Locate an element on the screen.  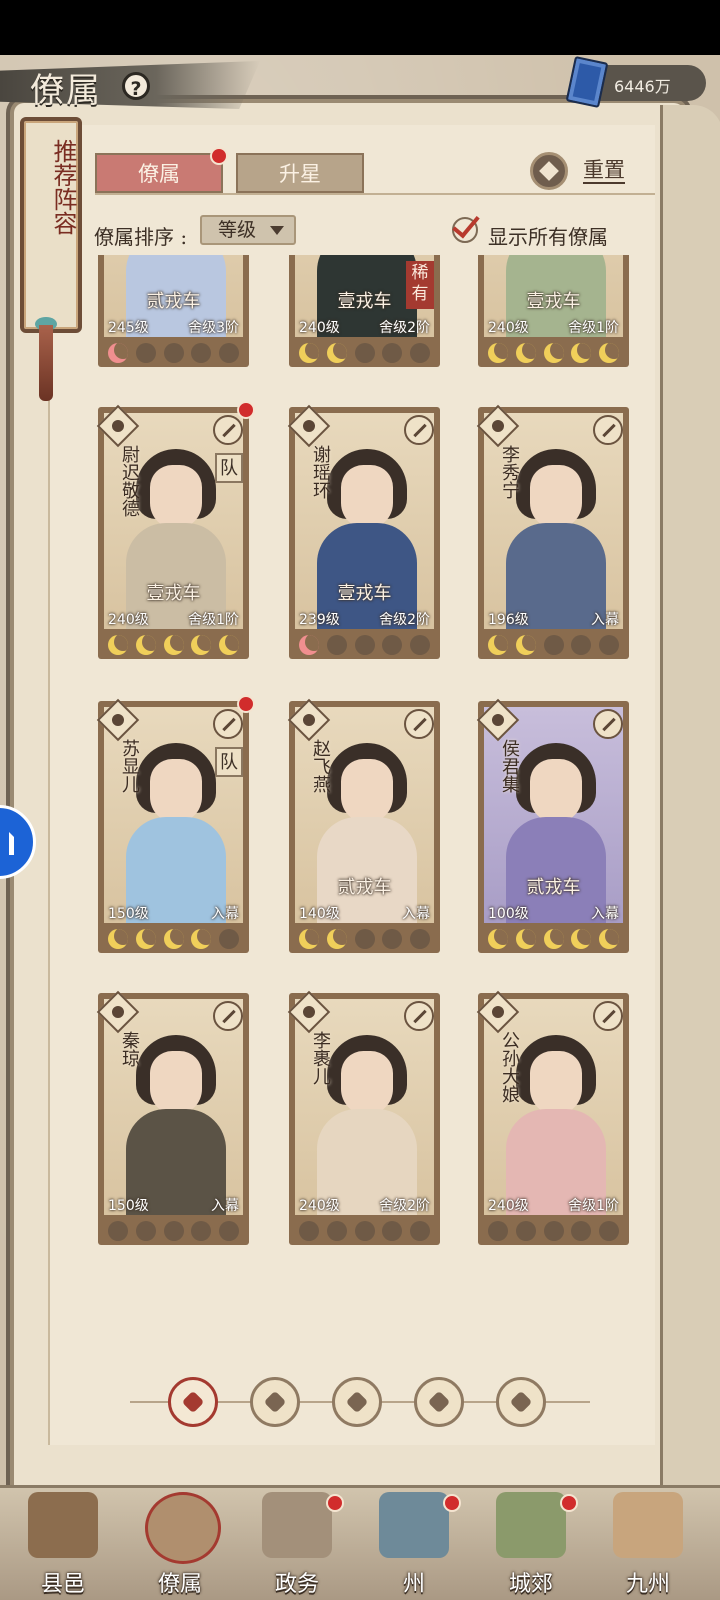
nav-town-icon: 县邑 is located at coordinates (63, 1544).